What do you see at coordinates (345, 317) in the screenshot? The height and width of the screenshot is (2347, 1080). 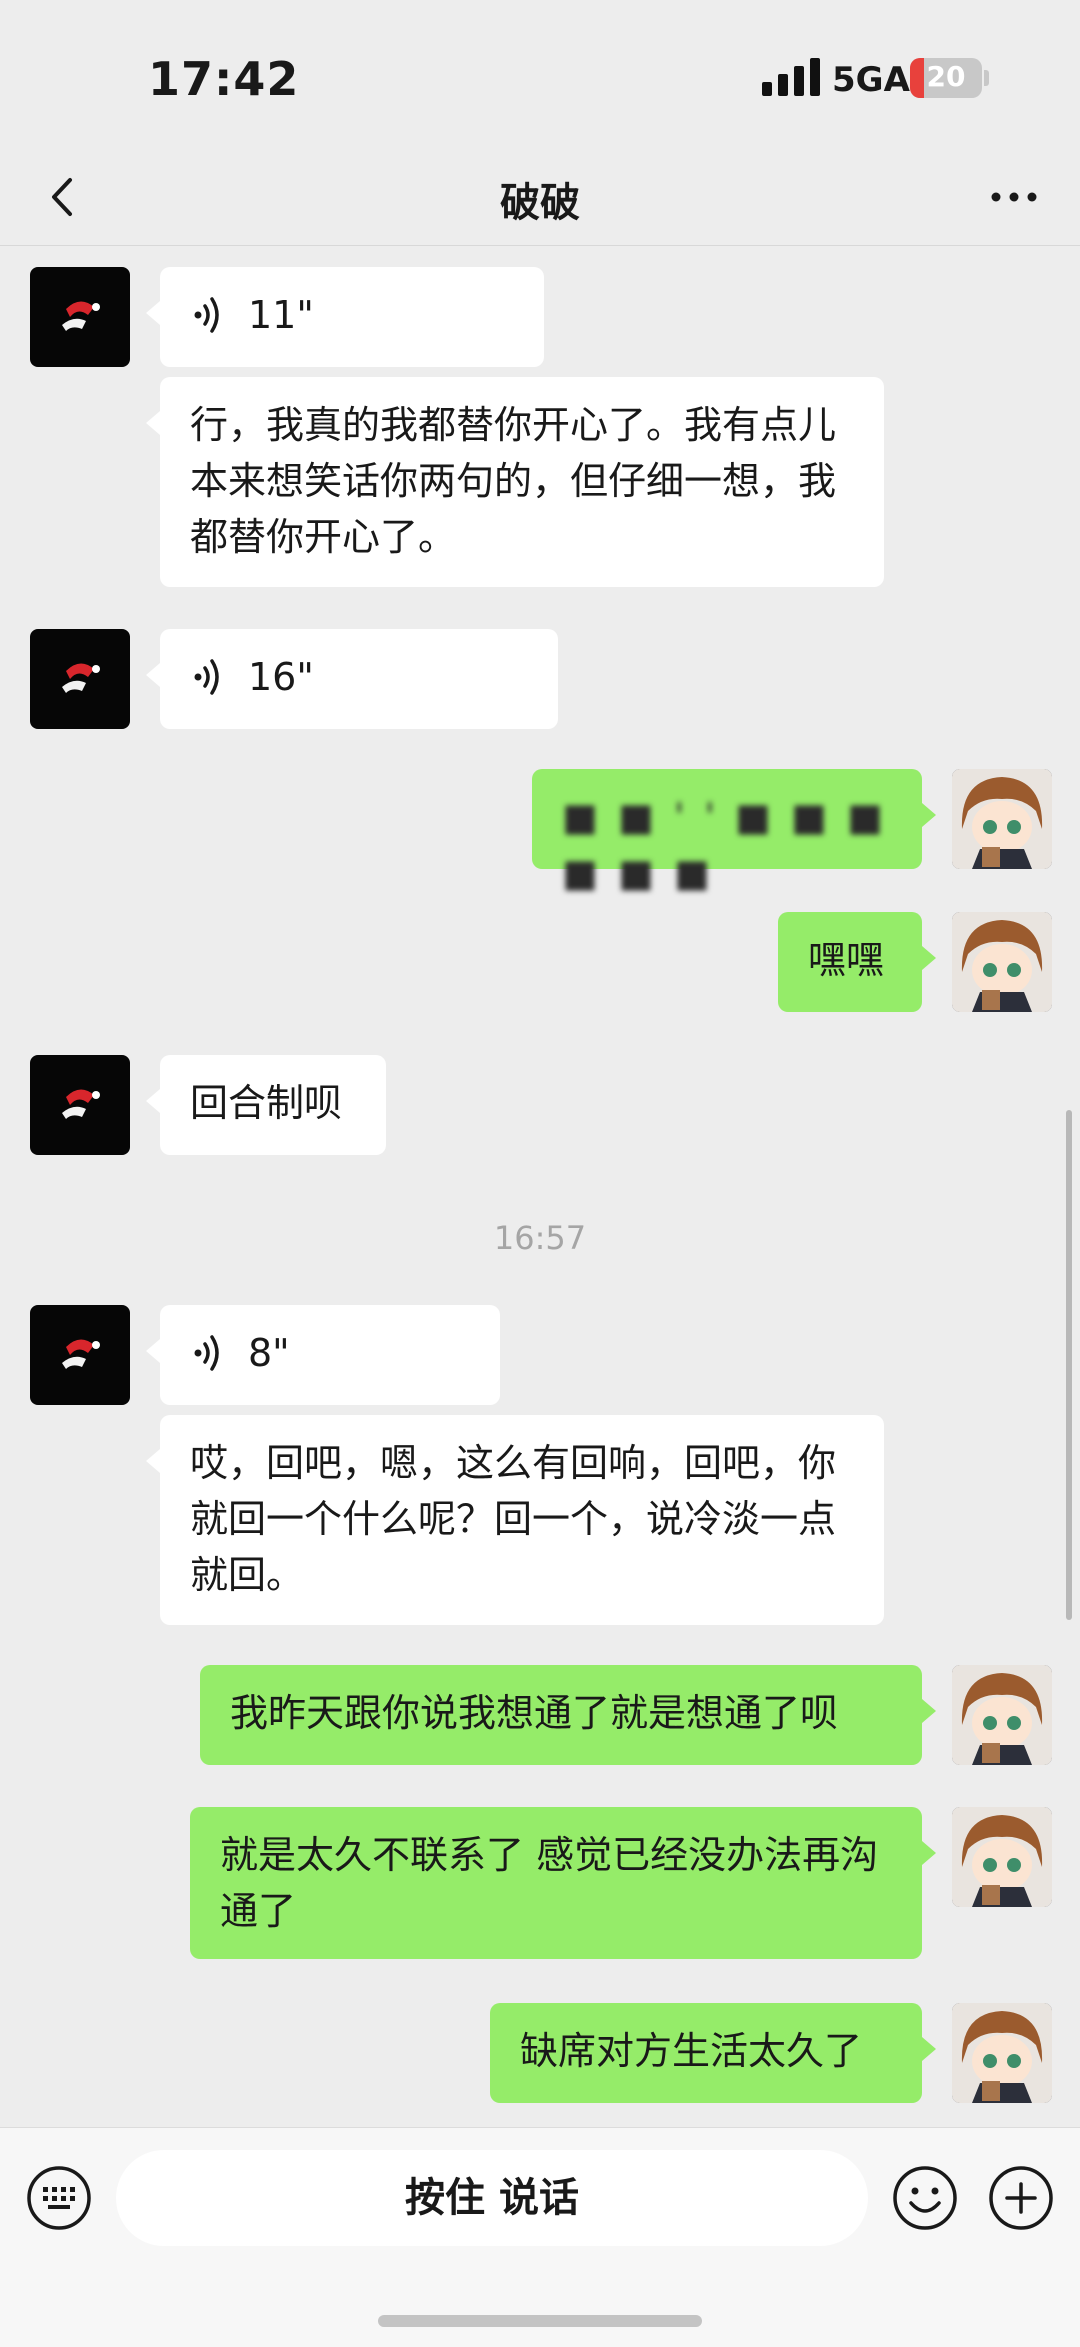 I see `voice-message: 11"` at bounding box center [345, 317].